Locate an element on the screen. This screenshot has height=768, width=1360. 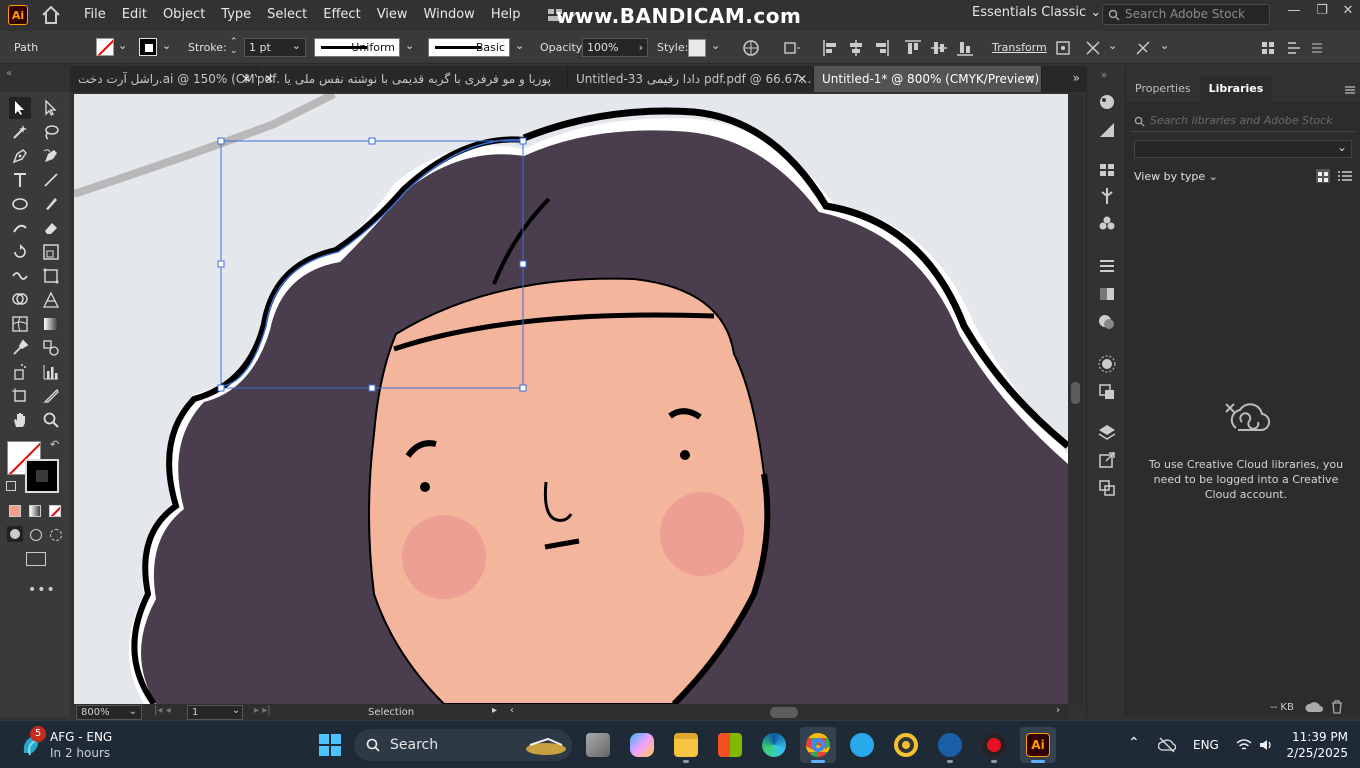
list-view-icon is located at coordinates (1345, 176).